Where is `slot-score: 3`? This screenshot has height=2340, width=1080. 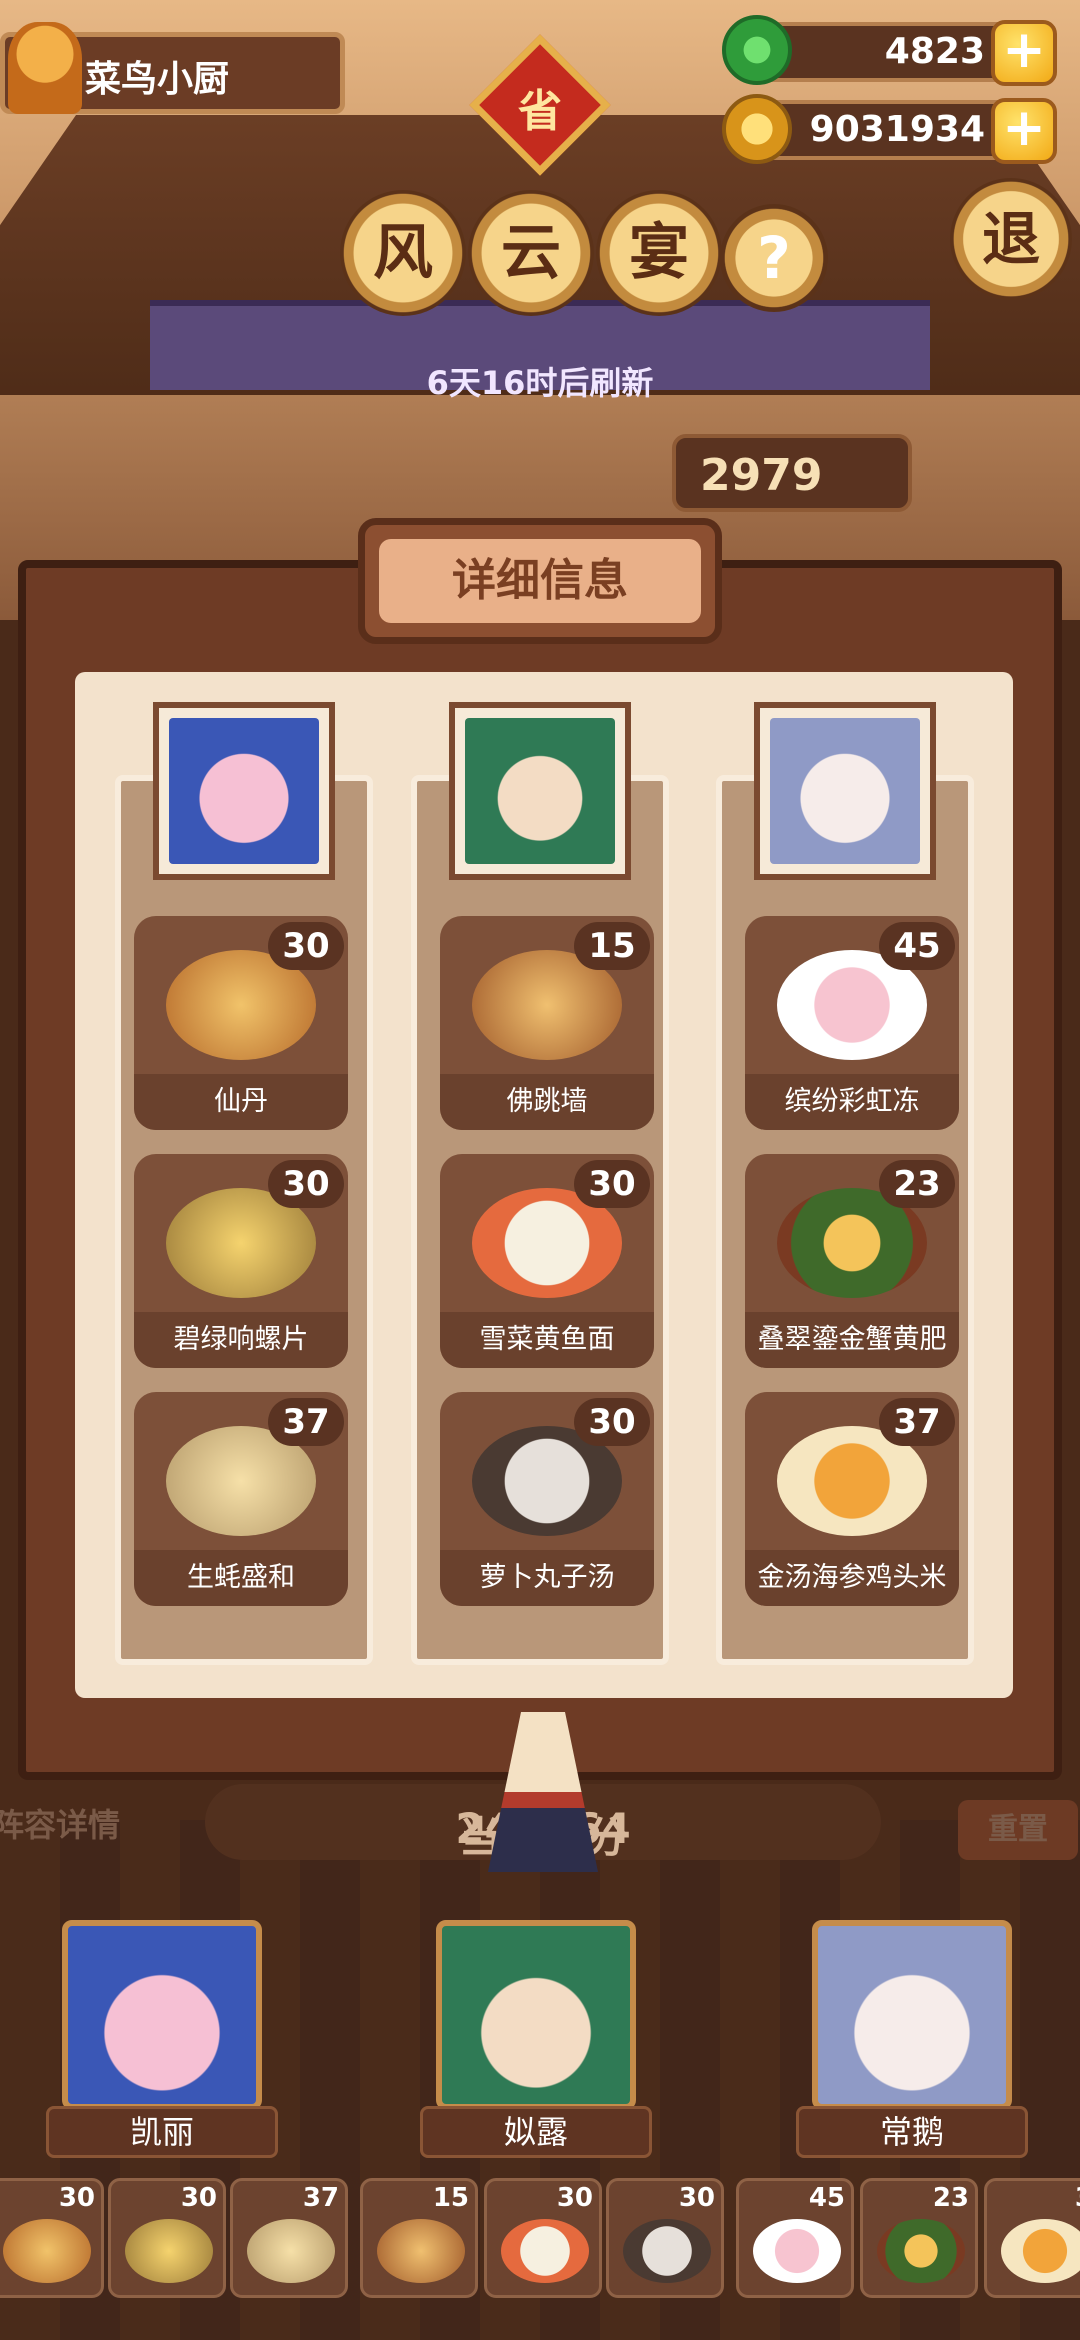 slot-score: 3 is located at coordinates (1077, 2198).